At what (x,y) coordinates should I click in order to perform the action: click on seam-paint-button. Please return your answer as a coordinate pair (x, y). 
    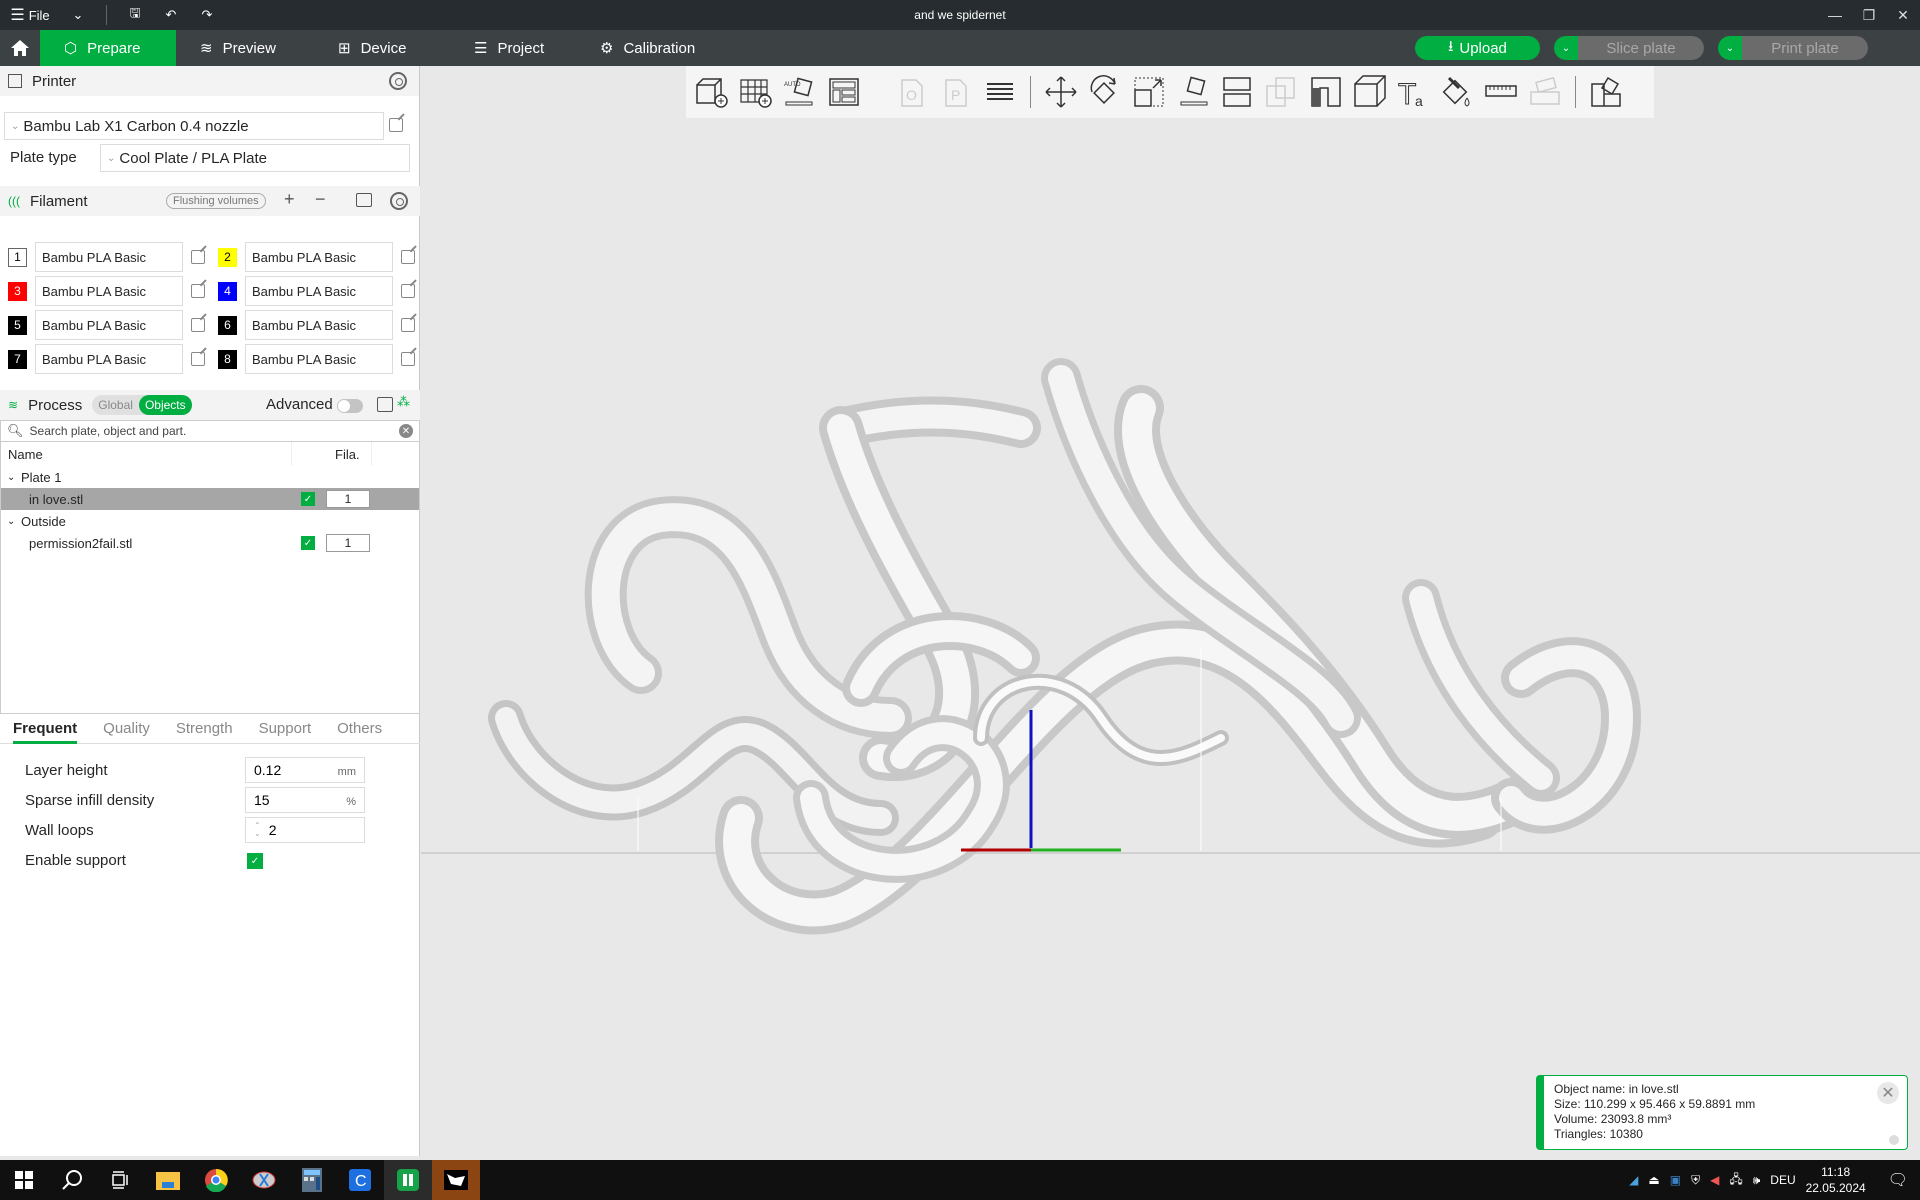
    Looking at the image, I should click on (1369, 92).